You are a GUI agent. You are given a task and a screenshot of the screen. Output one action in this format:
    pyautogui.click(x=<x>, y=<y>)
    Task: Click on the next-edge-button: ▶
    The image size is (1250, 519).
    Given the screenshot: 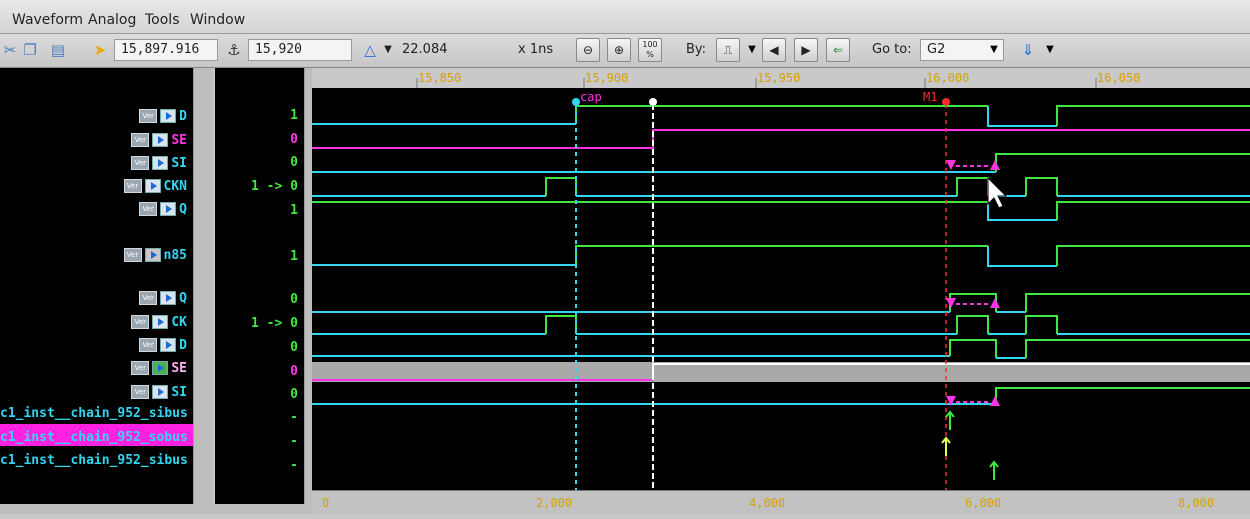 What is the action you would take?
    pyautogui.click(x=806, y=50)
    